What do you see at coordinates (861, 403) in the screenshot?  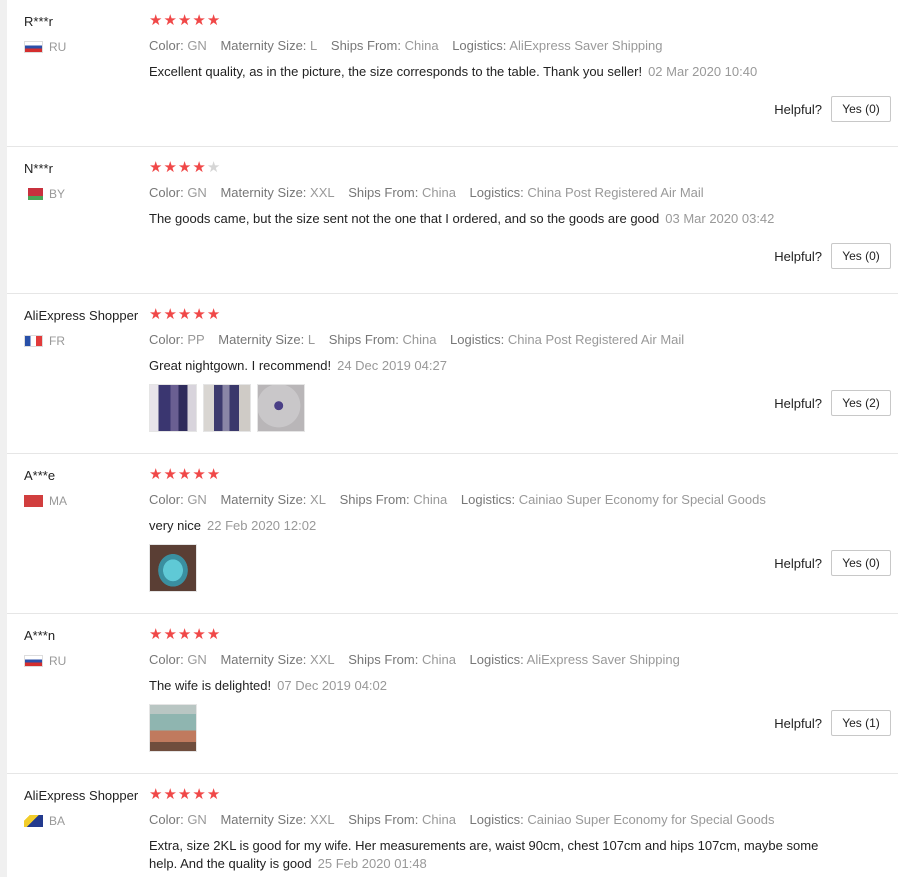 I see `helpful-yes-button: Yes (2)` at bounding box center [861, 403].